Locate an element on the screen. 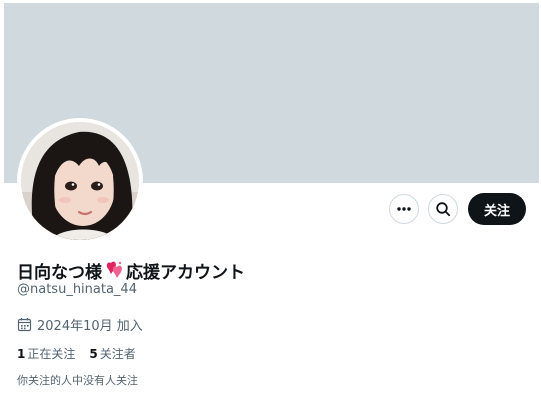 This screenshot has width=541, height=413. follow-button: 关注 is located at coordinates (497, 209).